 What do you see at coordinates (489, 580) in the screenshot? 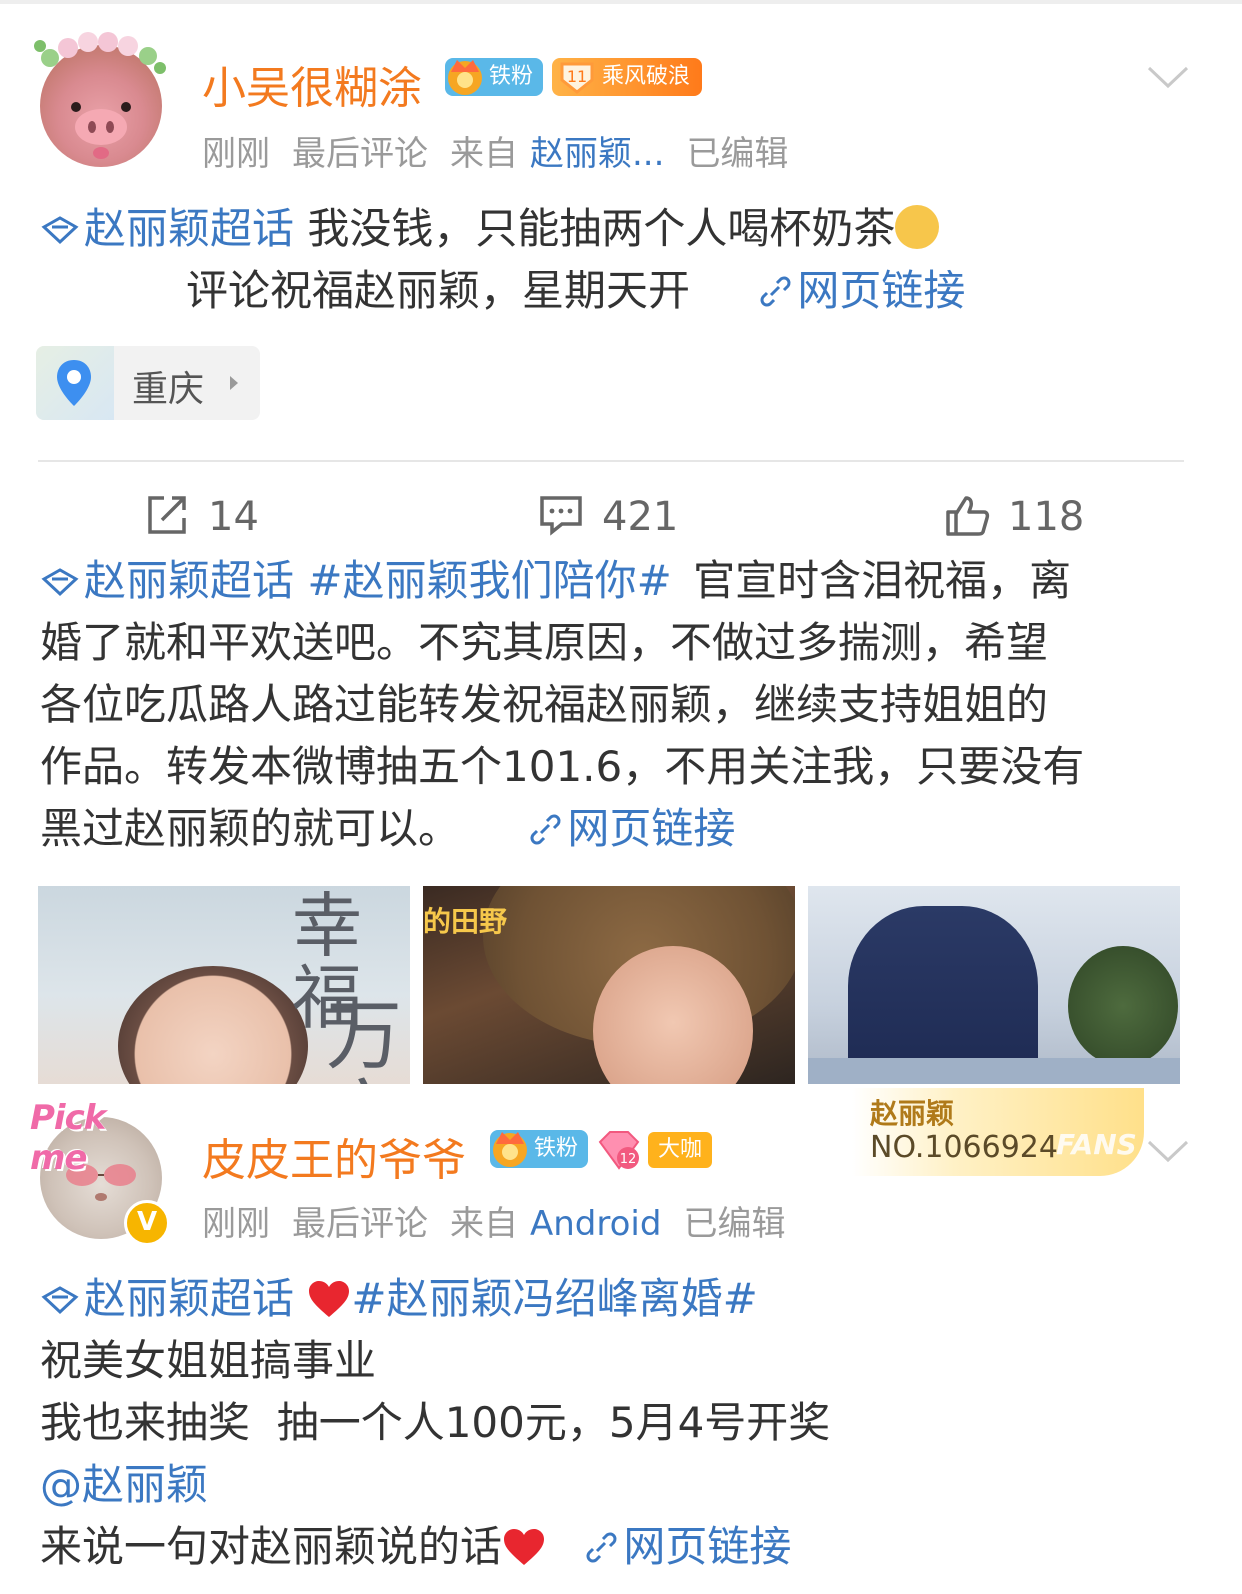
I see `hashtag-link: #赵丽颖我们陪你#` at bounding box center [489, 580].